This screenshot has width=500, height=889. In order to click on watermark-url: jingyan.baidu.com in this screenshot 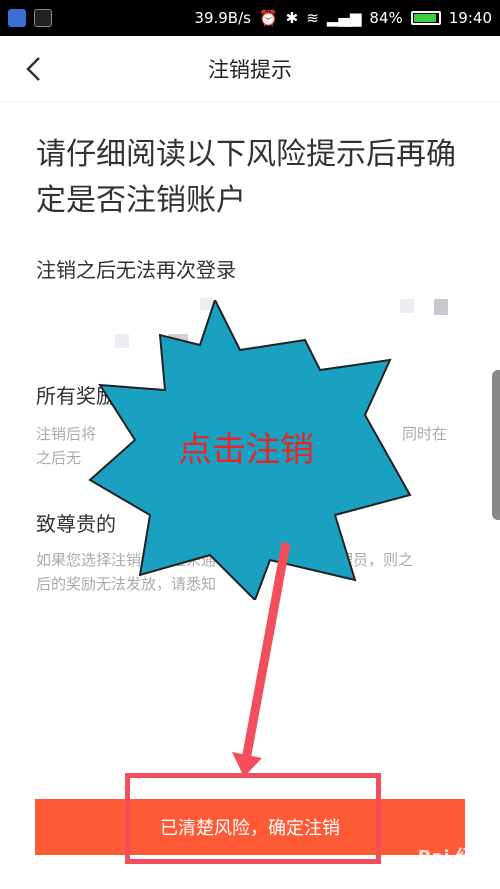, I will do `click(436, 878)`.